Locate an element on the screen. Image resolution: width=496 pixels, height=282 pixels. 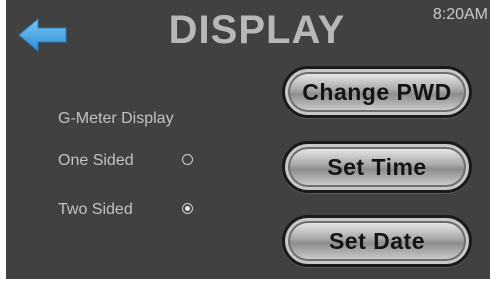
page-title: DISPLAY is located at coordinates (257, 30).